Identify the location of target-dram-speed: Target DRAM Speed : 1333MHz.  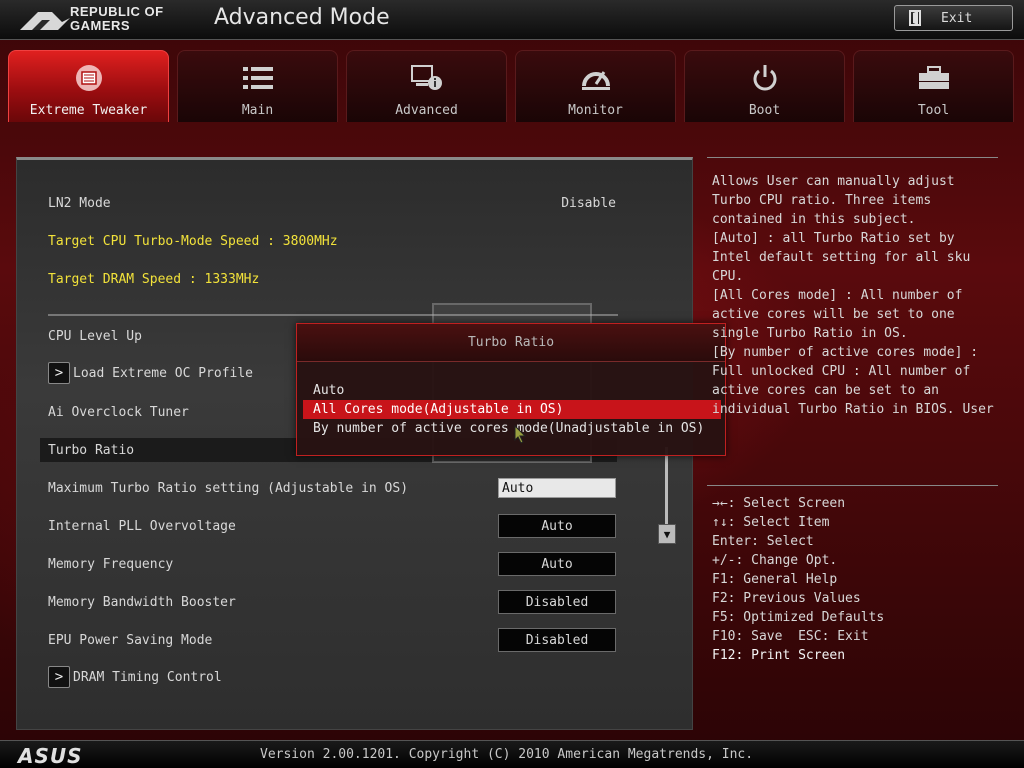
(154, 279).